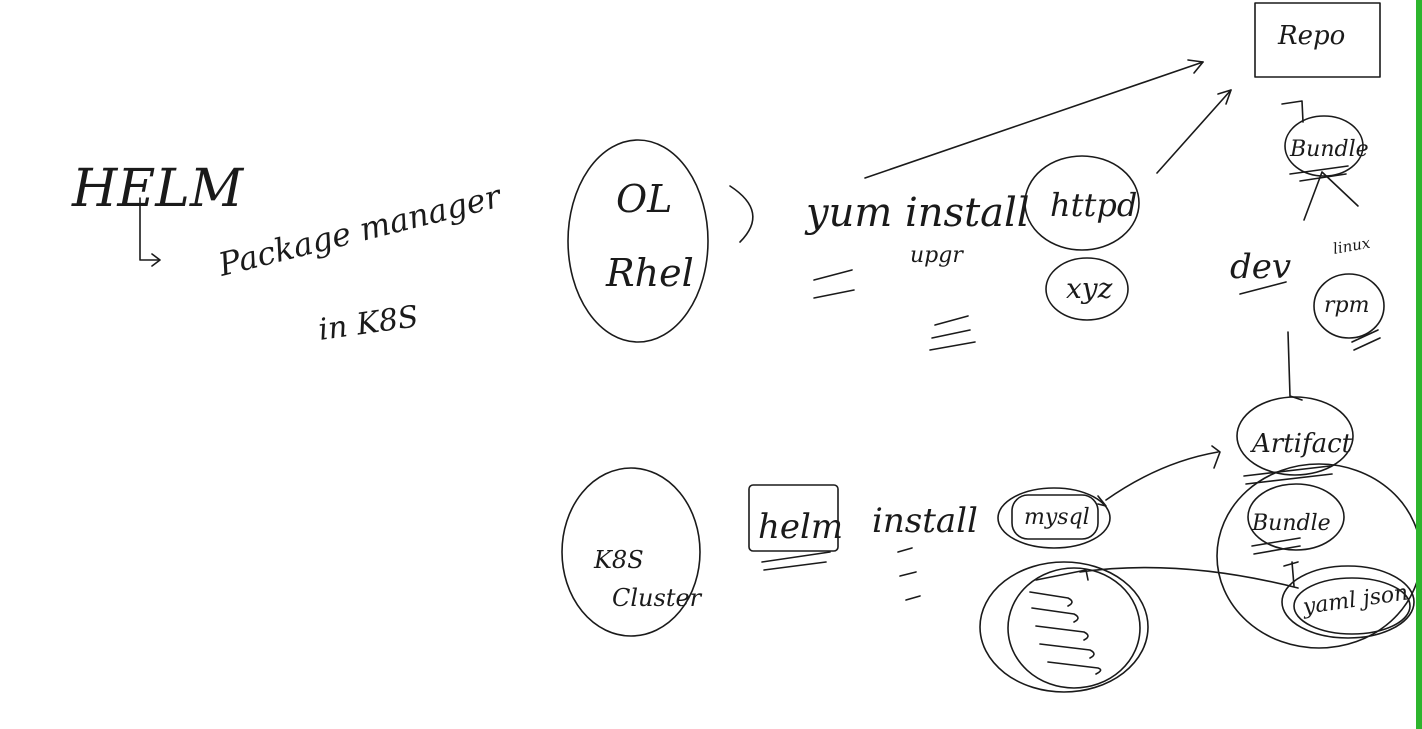 The width and height of the screenshot is (1422, 729). Describe the element at coordinates (649, 273) in the screenshot. I see `os-label-line2: Rhel` at that location.